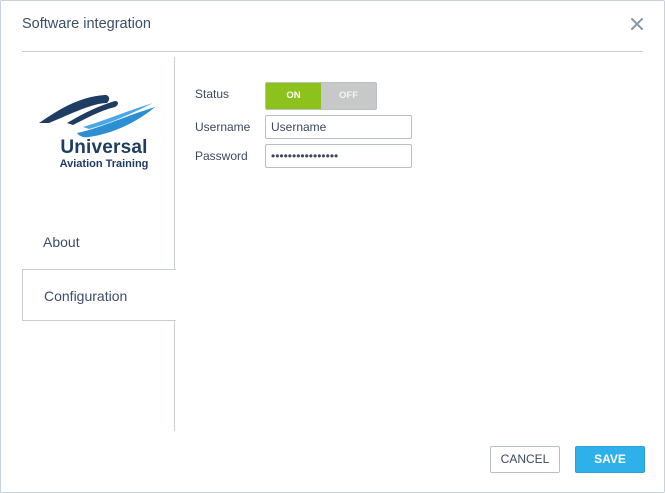 This screenshot has width=665, height=493. What do you see at coordinates (338, 127) in the screenshot?
I see `username-input` at bounding box center [338, 127].